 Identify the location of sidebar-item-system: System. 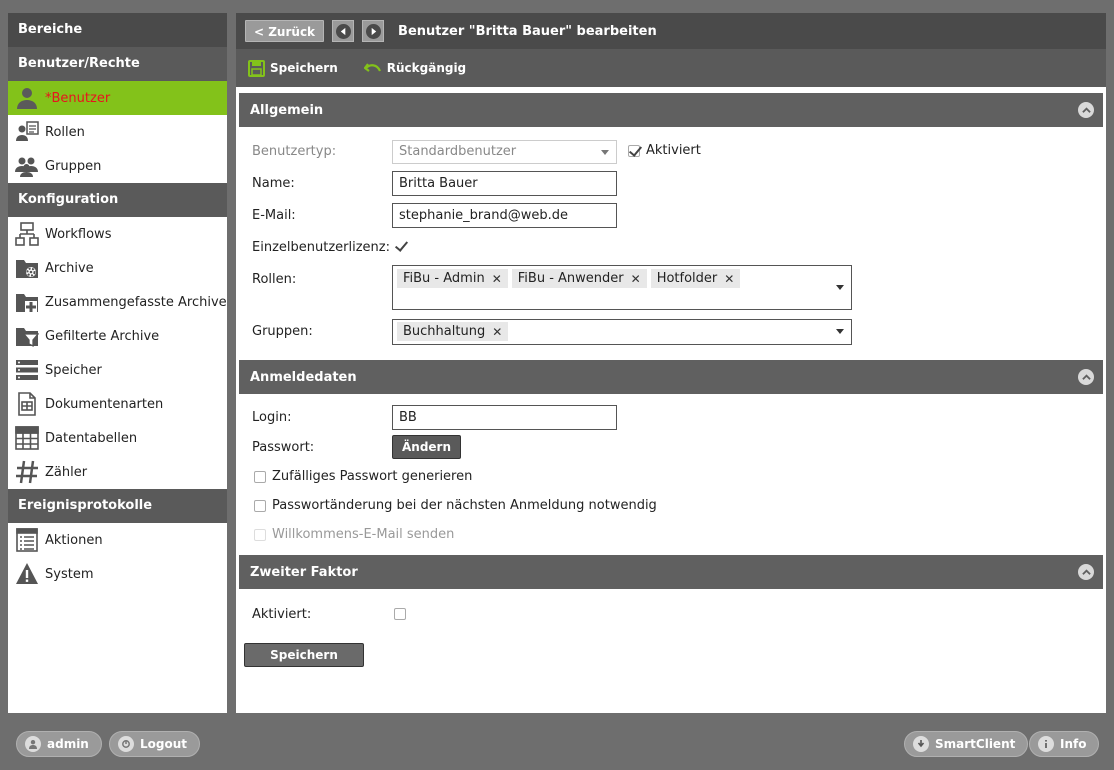
(117, 574).